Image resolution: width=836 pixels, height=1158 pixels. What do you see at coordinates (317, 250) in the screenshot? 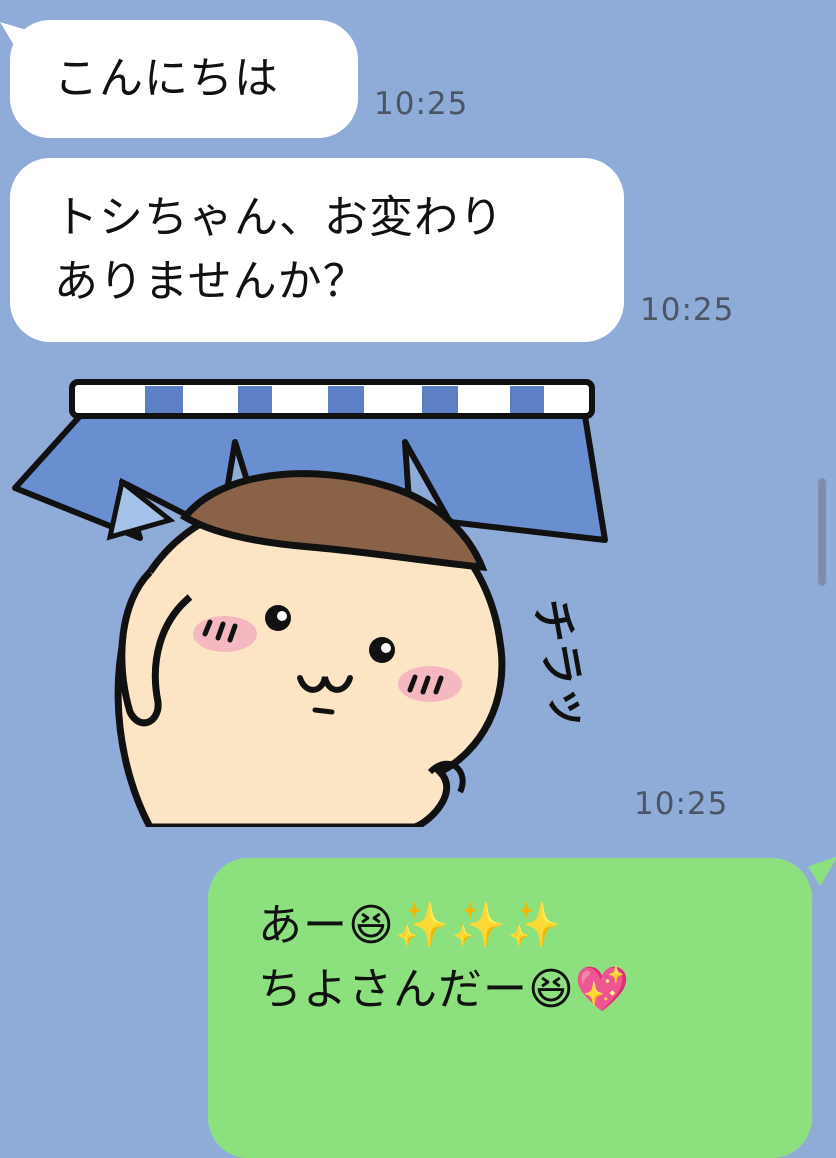
I see `incoming-message-bubble: トシちゃん、お変わり ありませんか？` at bounding box center [317, 250].